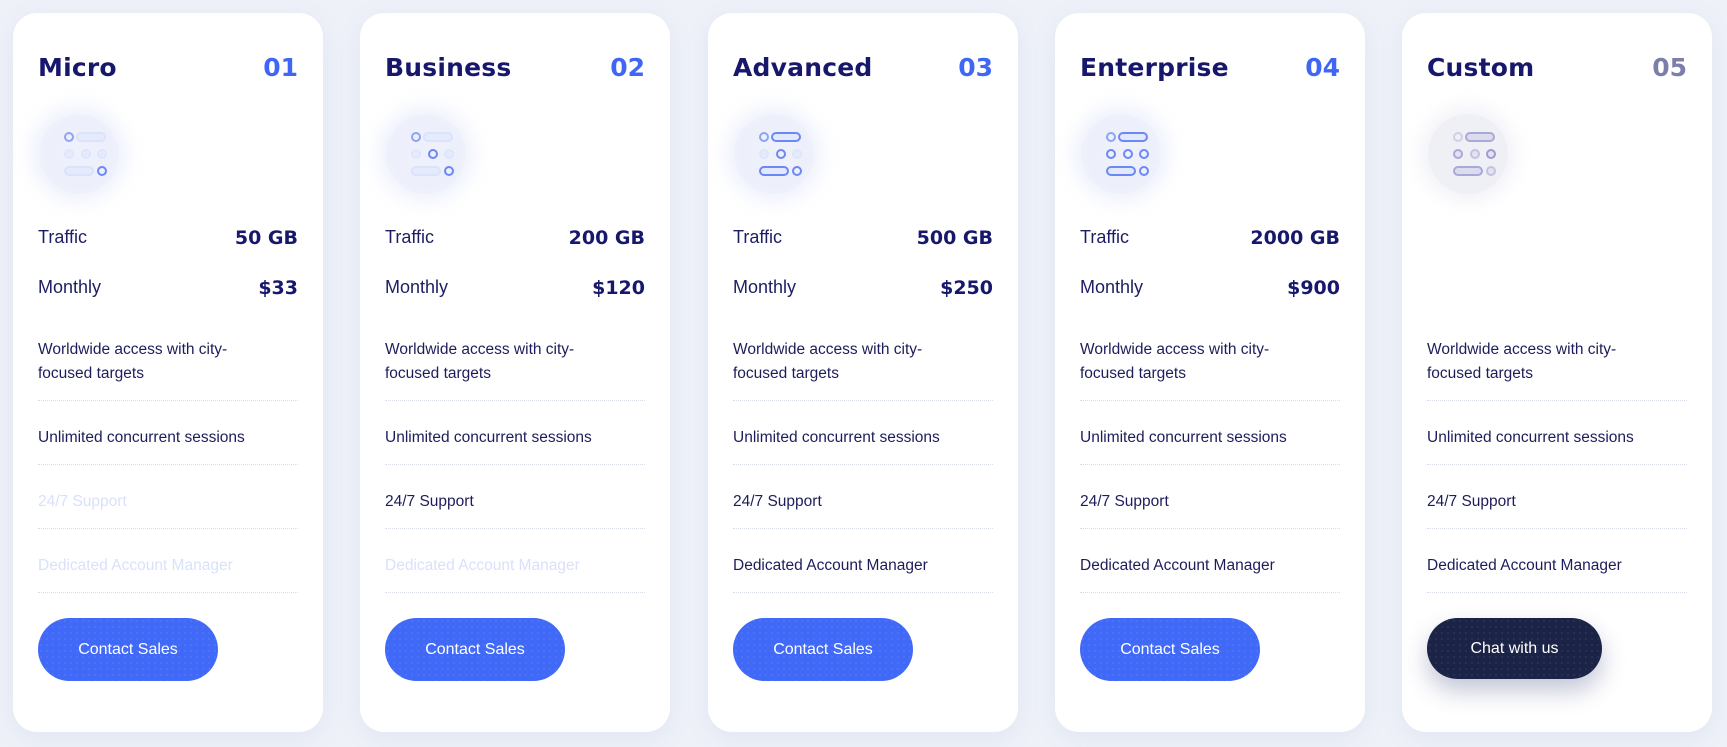 This screenshot has height=747, width=1727. Describe the element at coordinates (278, 288) in the screenshot. I see `monthly-price: $33` at that location.